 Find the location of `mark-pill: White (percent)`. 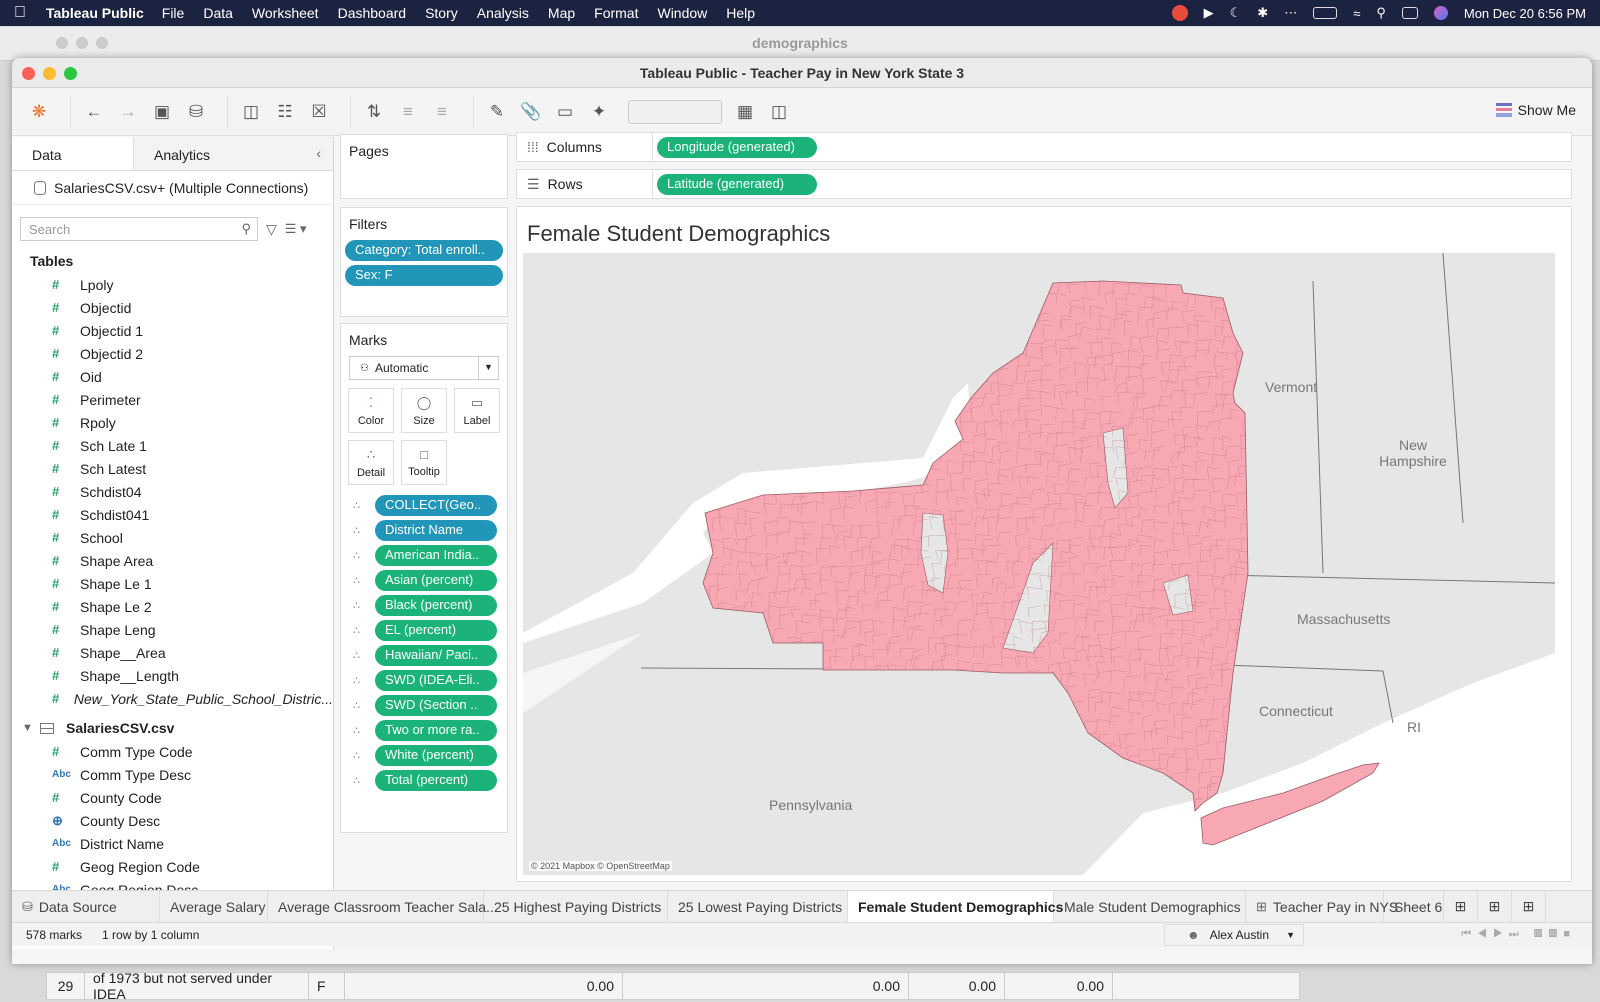

mark-pill: White (percent) is located at coordinates (436, 755).